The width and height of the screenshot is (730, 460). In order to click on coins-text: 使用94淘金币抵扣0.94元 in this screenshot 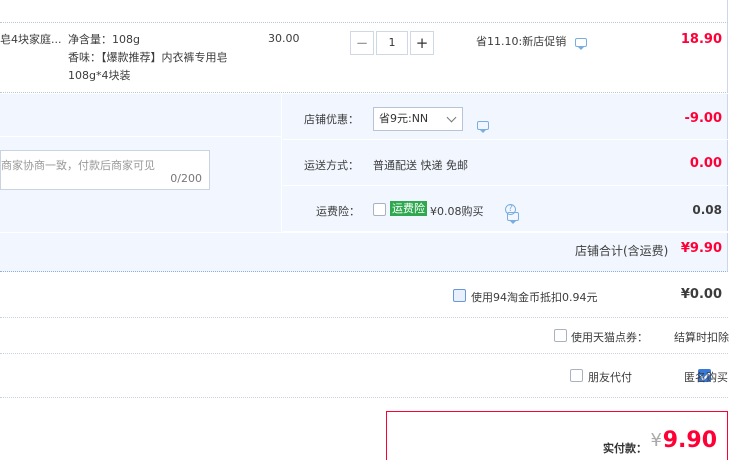, I will do `click(534, 297)`.